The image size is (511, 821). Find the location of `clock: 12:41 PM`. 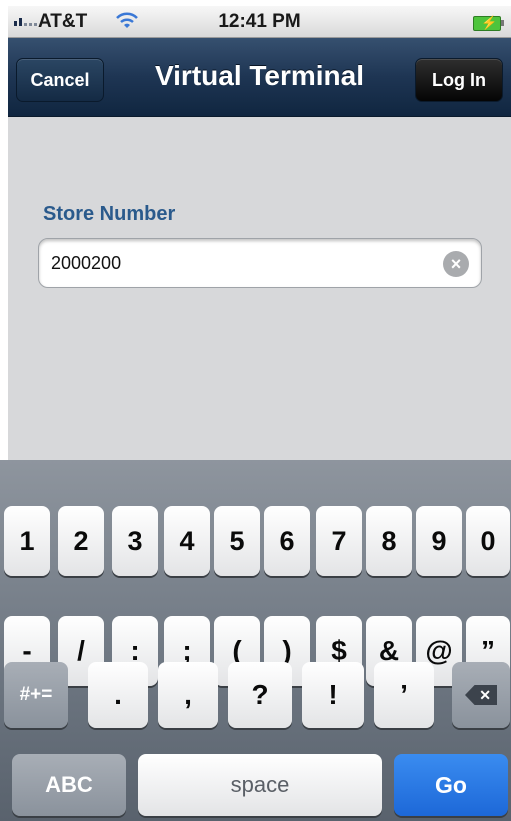

clock: 12:41 PM is located at coordinates (259, 21).